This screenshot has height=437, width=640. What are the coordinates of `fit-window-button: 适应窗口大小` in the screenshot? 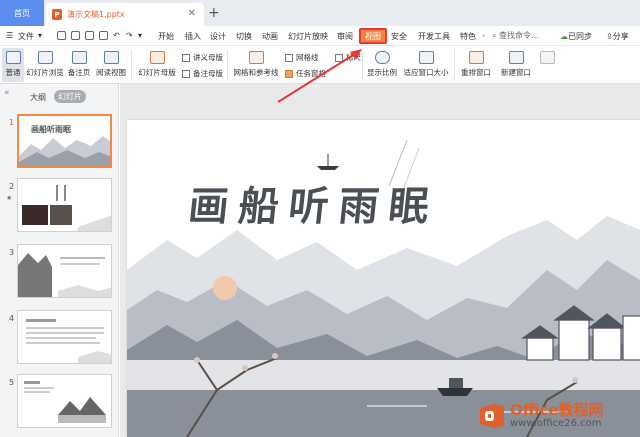 It's located at (426, 63).